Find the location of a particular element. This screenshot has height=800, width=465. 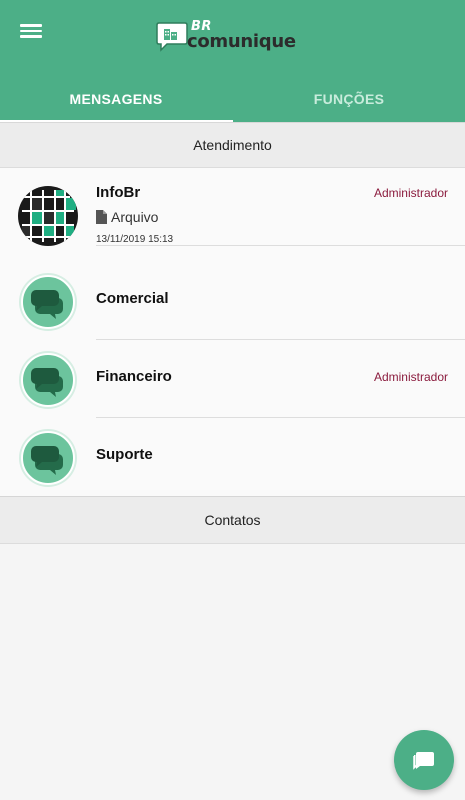

conversation-row-suporte: Suporte is located at coordinates (232, 457).